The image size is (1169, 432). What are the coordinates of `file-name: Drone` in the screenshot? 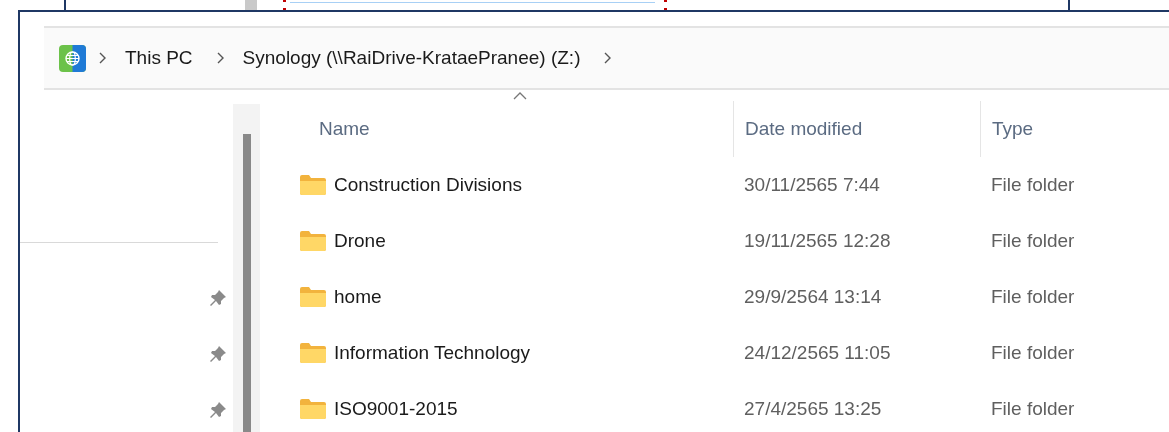 It's located at (360, 241).